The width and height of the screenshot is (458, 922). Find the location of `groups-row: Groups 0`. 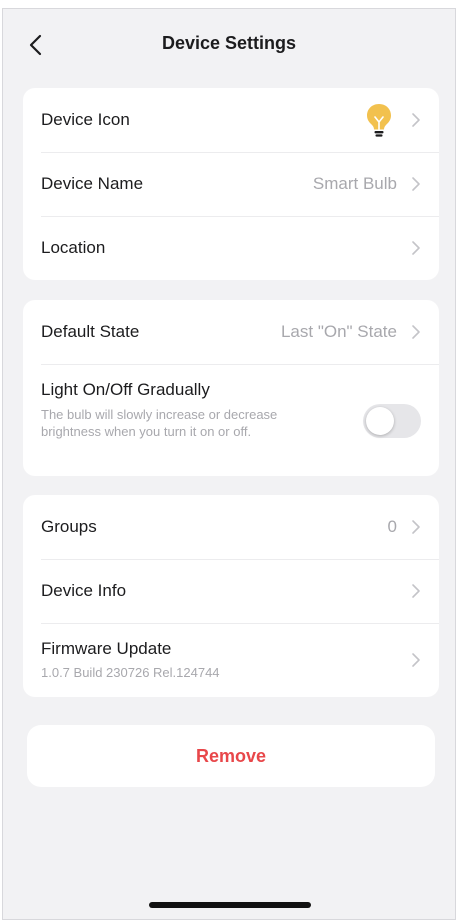

groups-row: Groups 0 is located at coordinates (231, 527).